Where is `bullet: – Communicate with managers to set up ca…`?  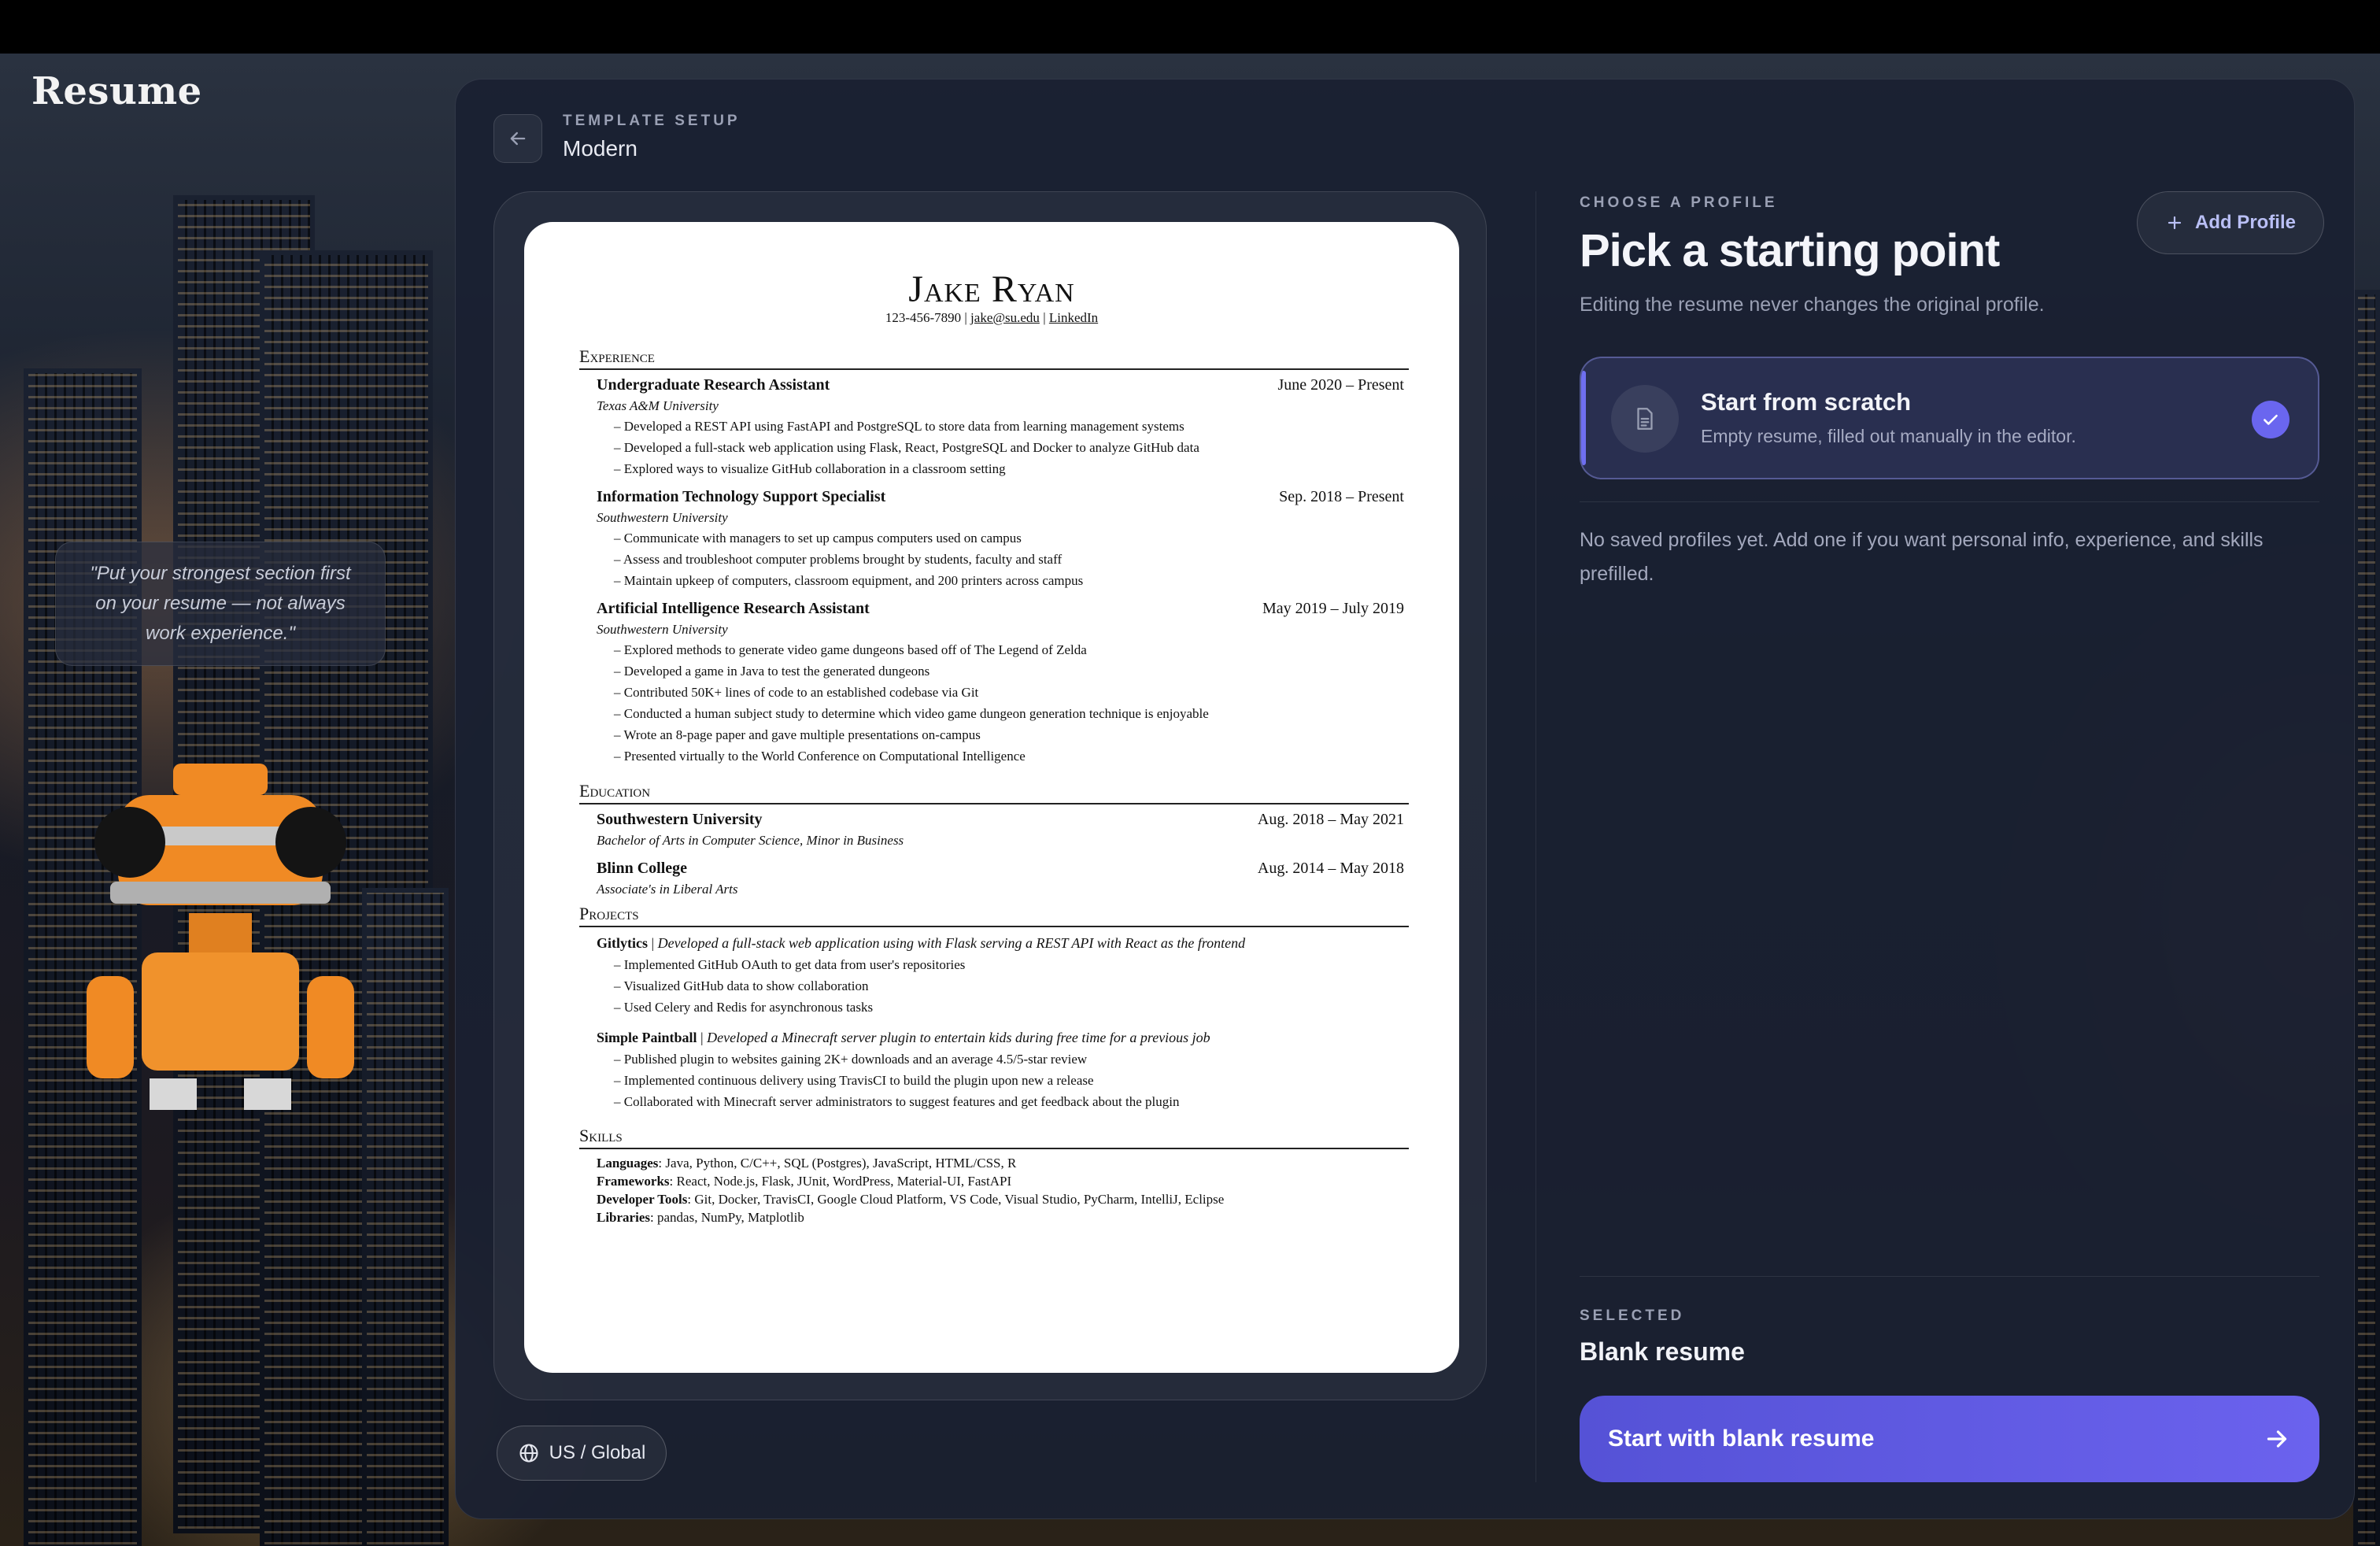 bullet: – Communicate with managers to set up ca… is located at coordinates (818, 538).